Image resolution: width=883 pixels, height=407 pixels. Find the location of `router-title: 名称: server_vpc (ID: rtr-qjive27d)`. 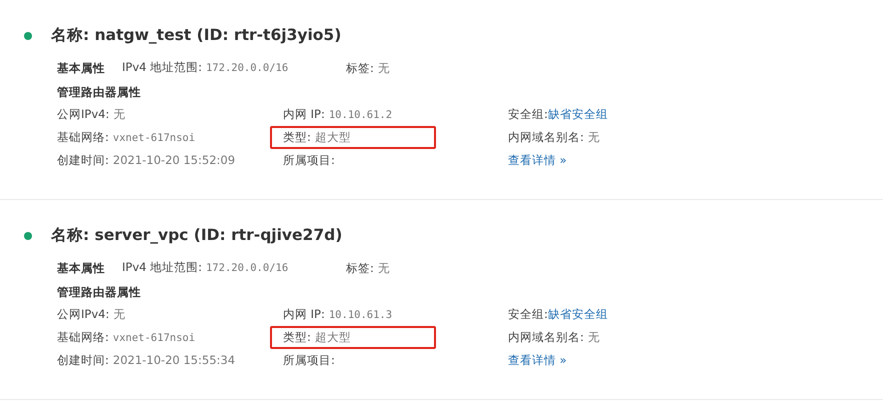

router-title: 名称: server_vpc (ID: rtr-qjive27d) is located at coordinates (196, 235).